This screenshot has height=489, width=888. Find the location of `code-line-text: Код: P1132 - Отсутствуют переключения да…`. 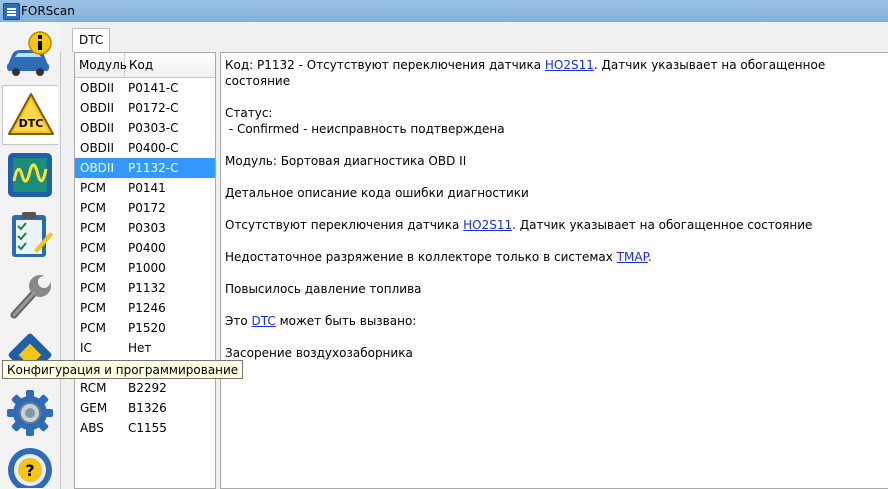

code-line-text: Код: P1132 - Отсутствуют переключения да… is located at coordinates (385, 65).